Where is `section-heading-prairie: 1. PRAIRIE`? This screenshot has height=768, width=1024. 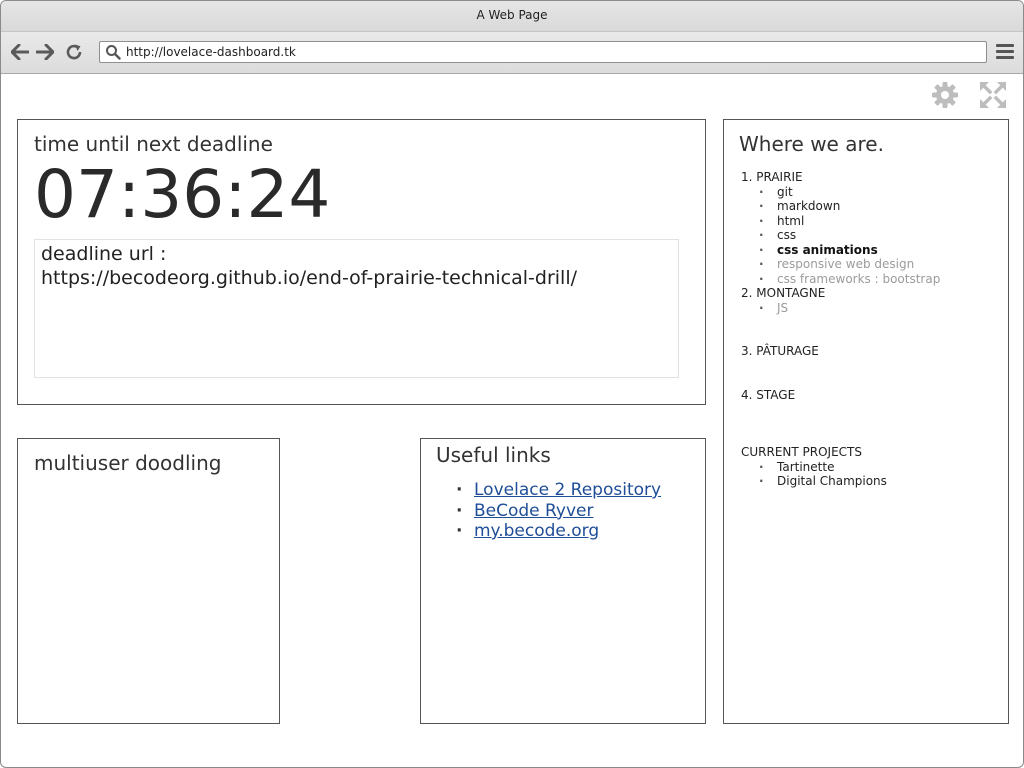
section-heading-prairie: 1. PRAIRIE is located at coordinates (772, 177).